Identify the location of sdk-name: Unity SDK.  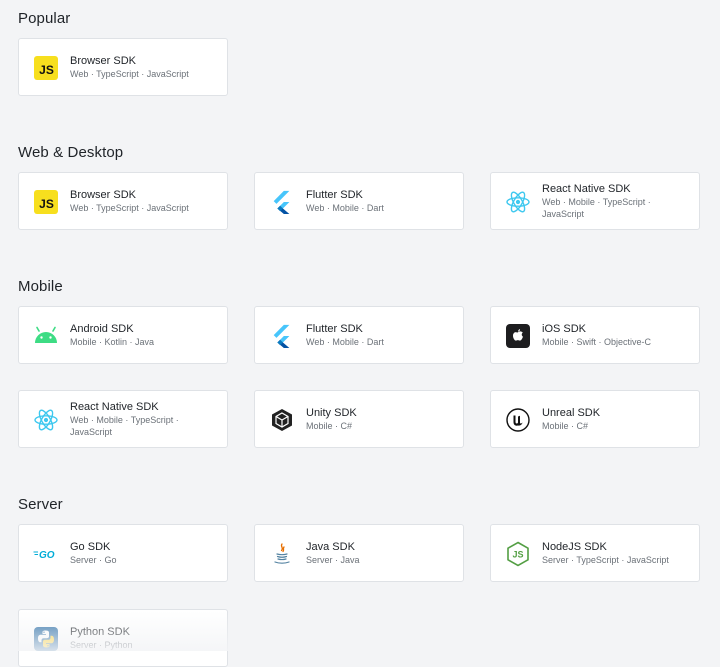
(331, 413).